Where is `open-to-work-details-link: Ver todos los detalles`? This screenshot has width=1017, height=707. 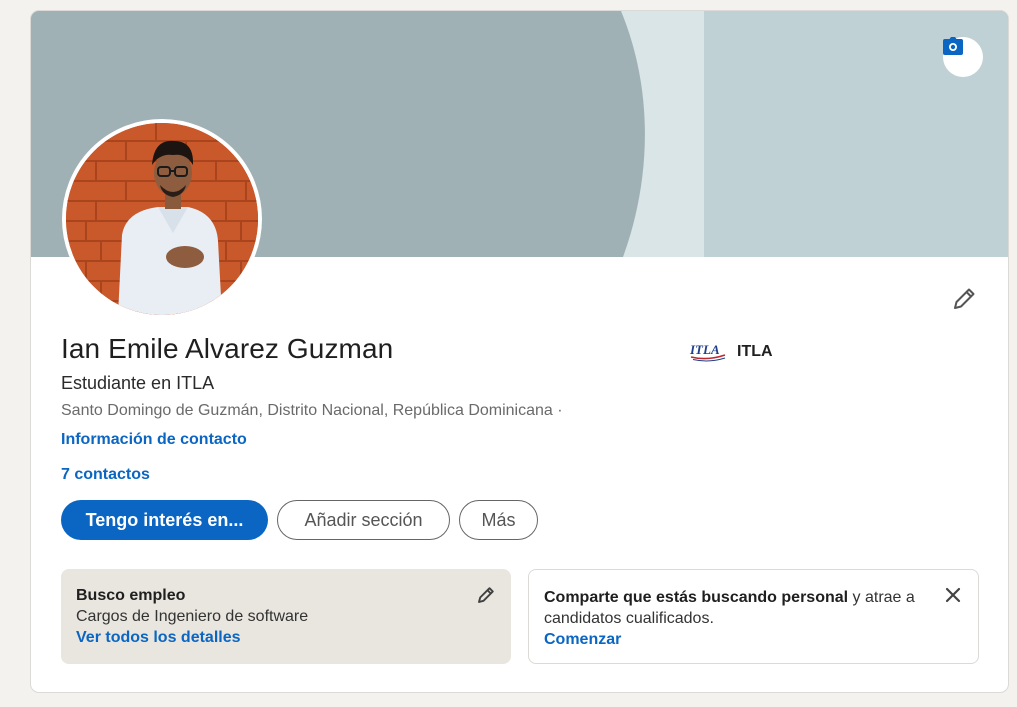
open-to-work-details-link: Ver todos los detalles is located at coordinates (286, 637).